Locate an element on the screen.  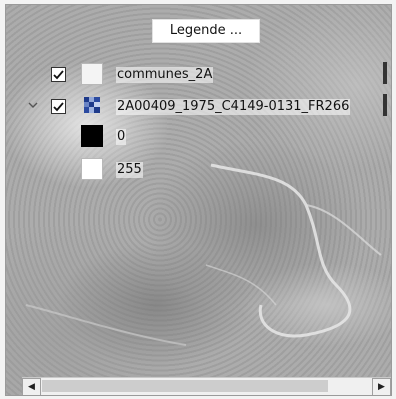
arrow-right-icon: ▶ is located at coordinates (381, 387).